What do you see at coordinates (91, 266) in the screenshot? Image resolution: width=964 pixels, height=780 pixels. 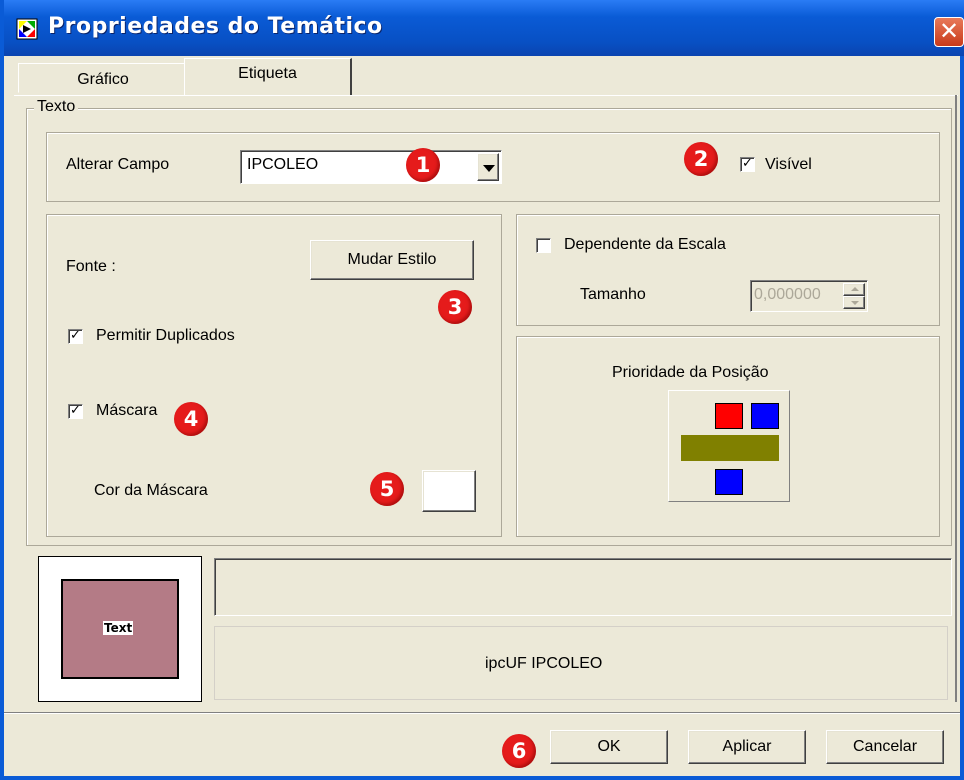 I see `fonte-label: Fonte :` at bounding box center [91, 266].